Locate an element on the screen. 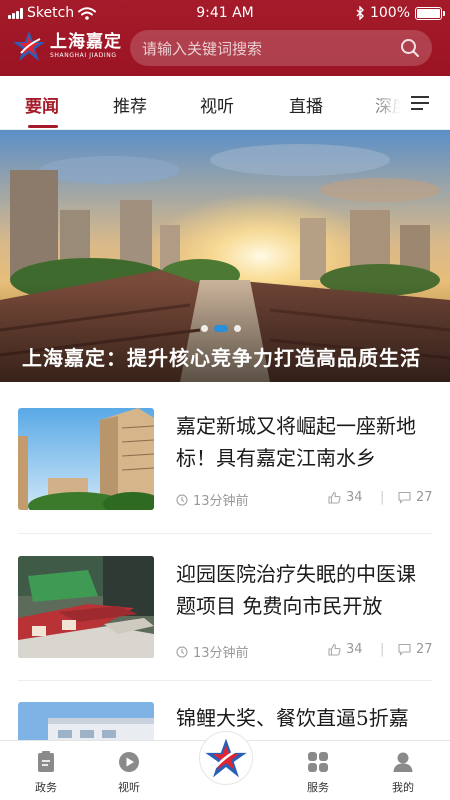  play-icon is located at coordinates (129, 762).